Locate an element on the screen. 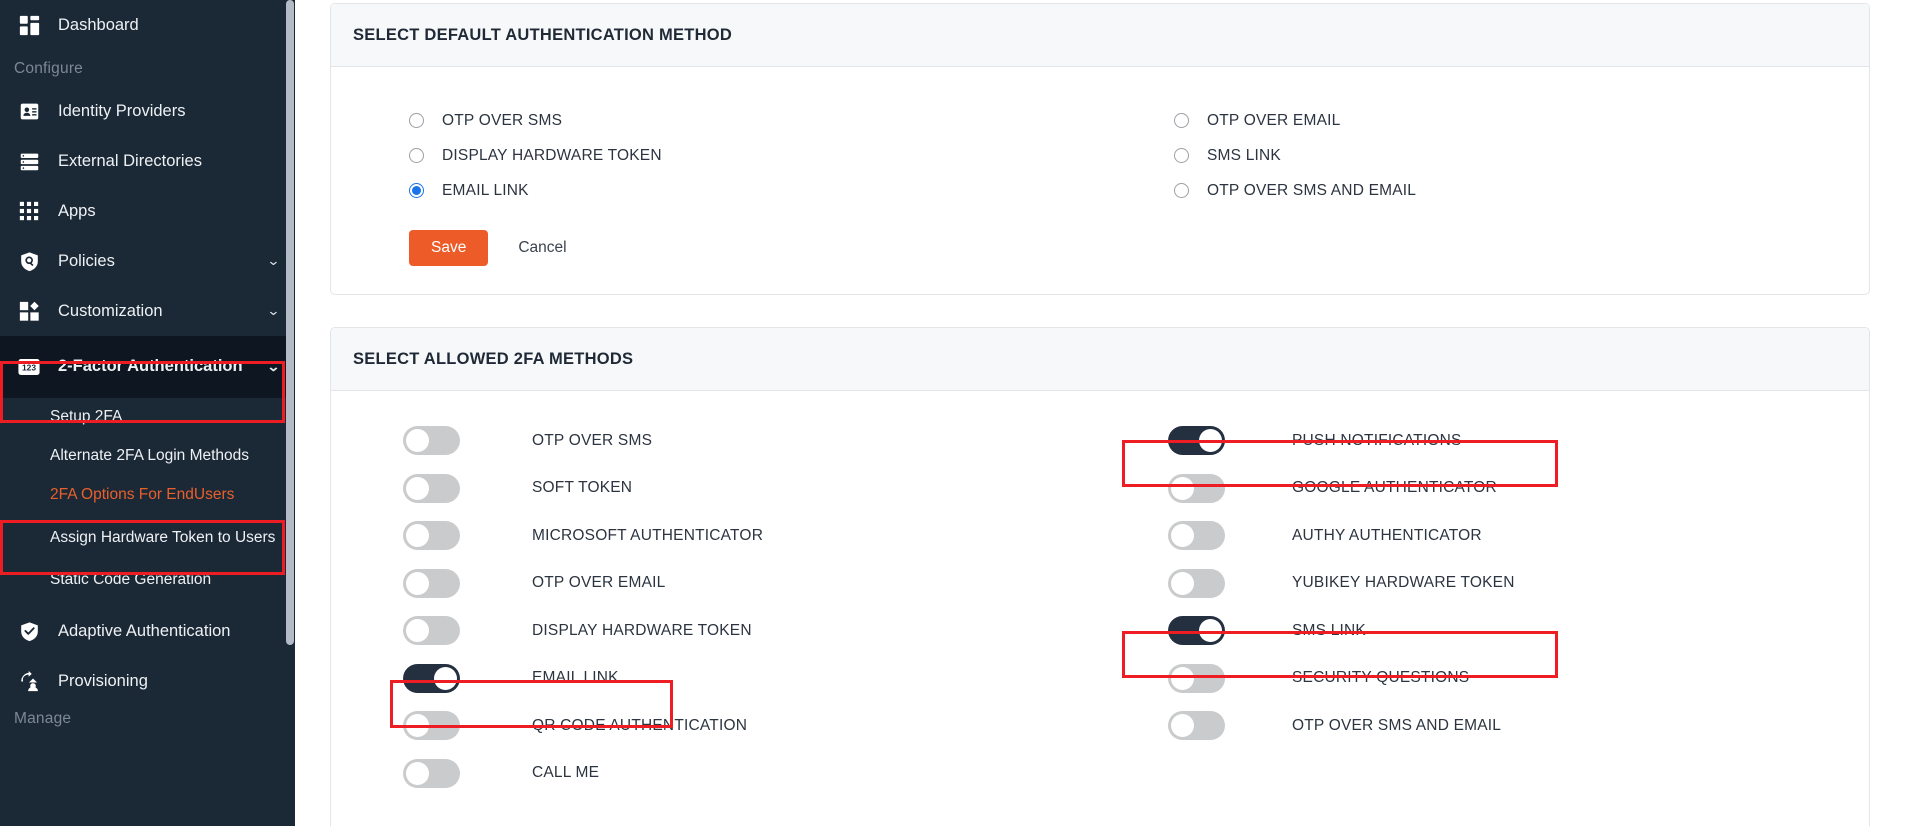  toggle-row: DISPLAY HARDWARE TOKEN is located at coordinates (751, 631).